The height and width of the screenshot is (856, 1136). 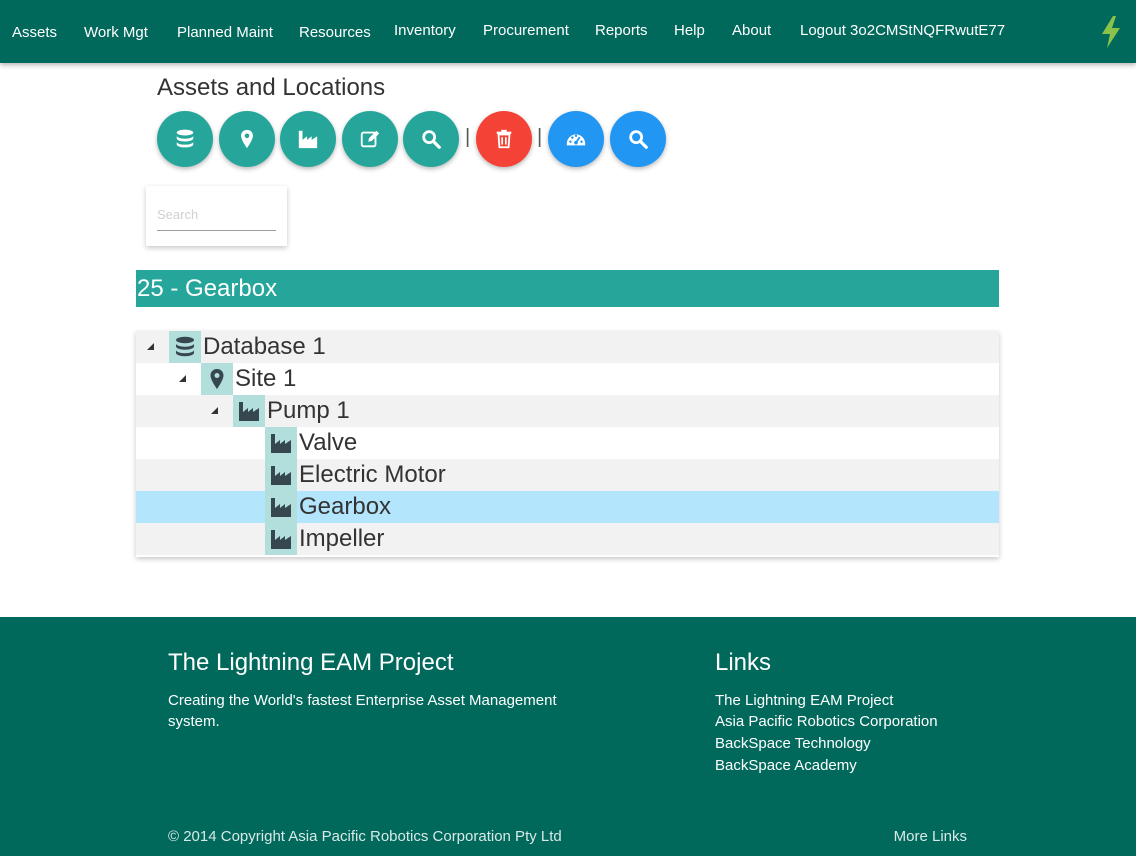 I want to click on edit-icon, so click(x=370, y=139).